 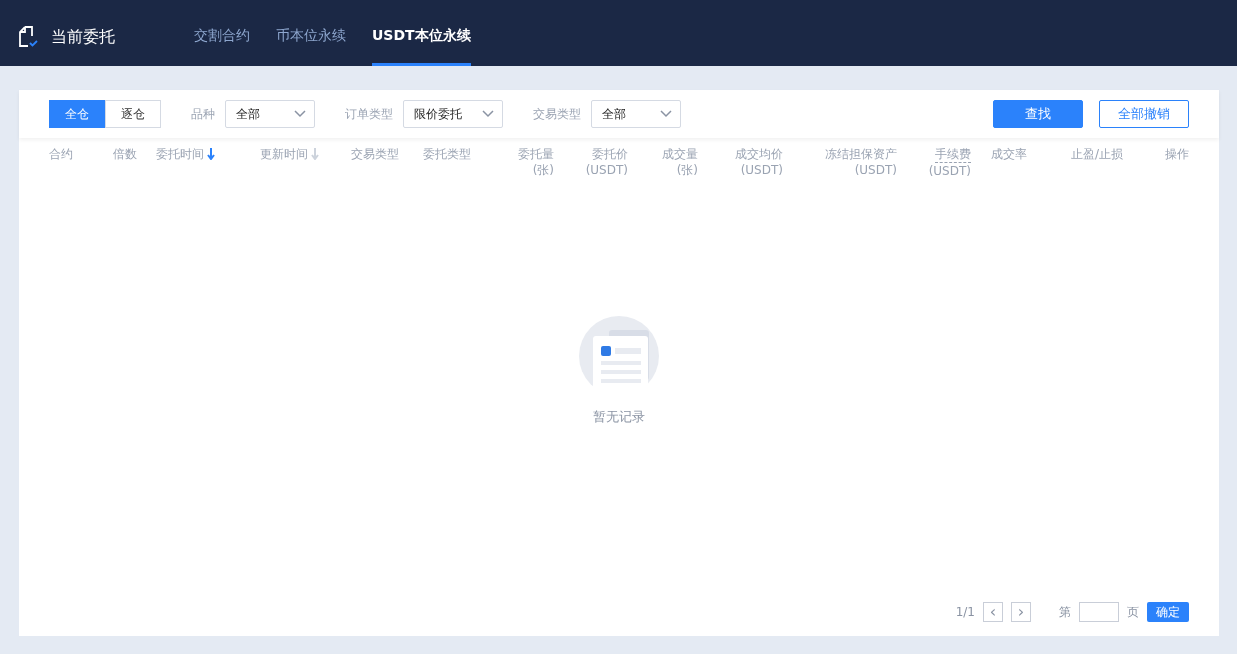 I want to click on market-tab: 币本位永续, so click(x=311, y=33).